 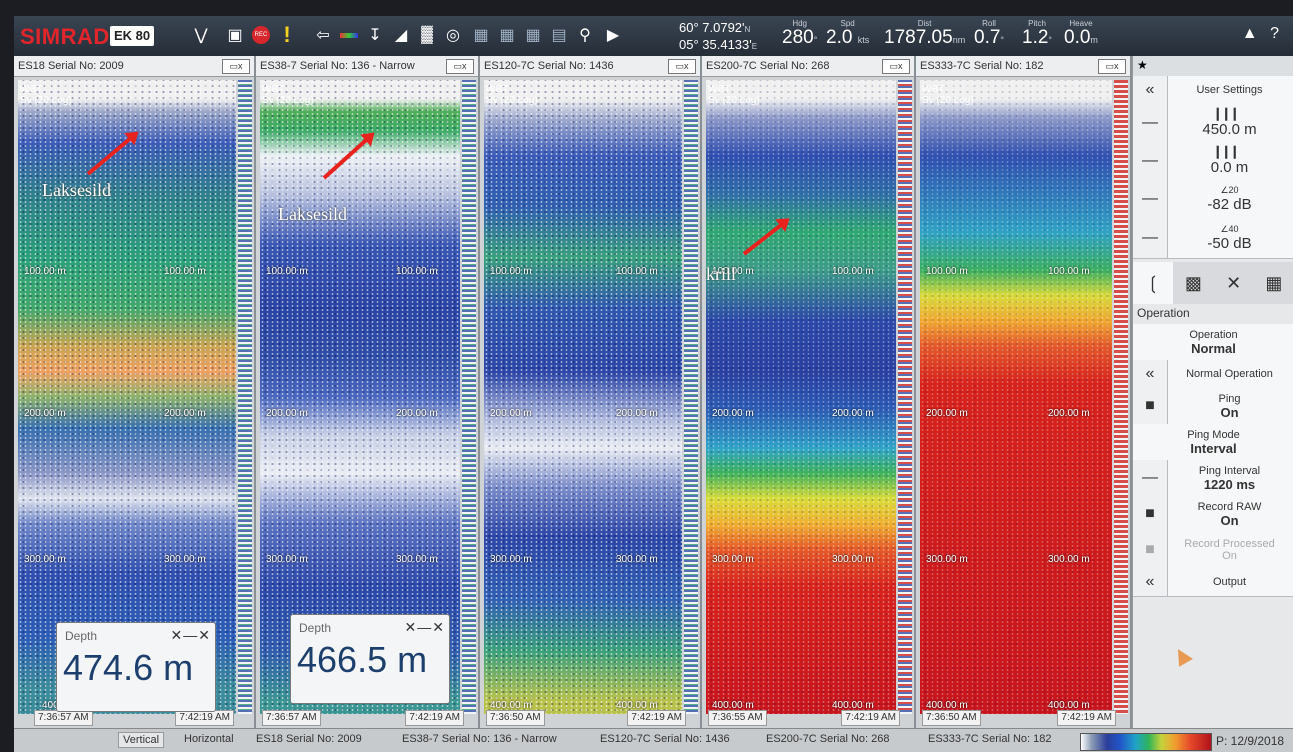 What do you see at coordinates (590, 66) in the screenshot?
I see `pane-title: ES120-7C Serial No: 1436` at bounding box center [590, 66].